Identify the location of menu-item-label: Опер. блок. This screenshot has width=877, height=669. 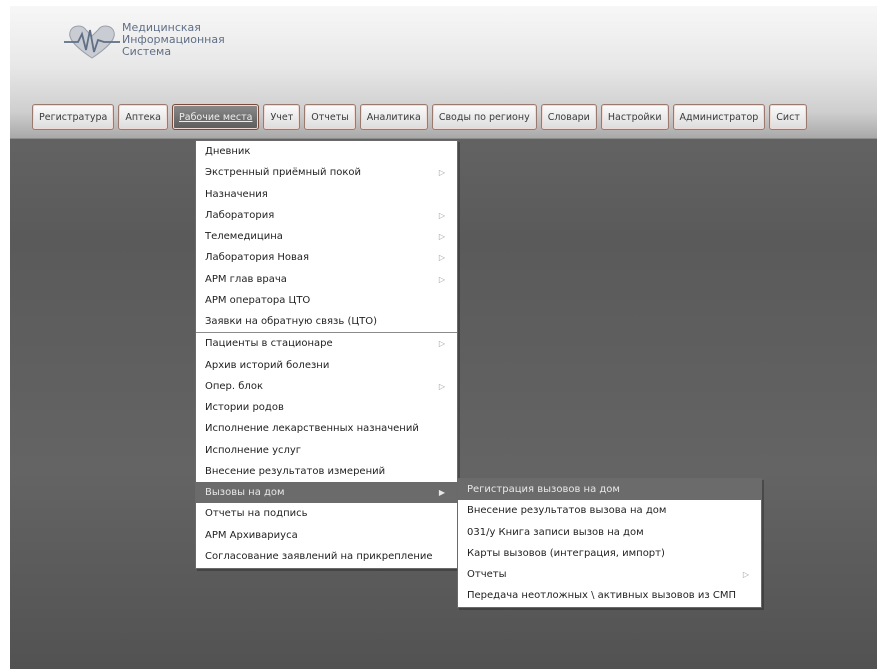
(234, 386).